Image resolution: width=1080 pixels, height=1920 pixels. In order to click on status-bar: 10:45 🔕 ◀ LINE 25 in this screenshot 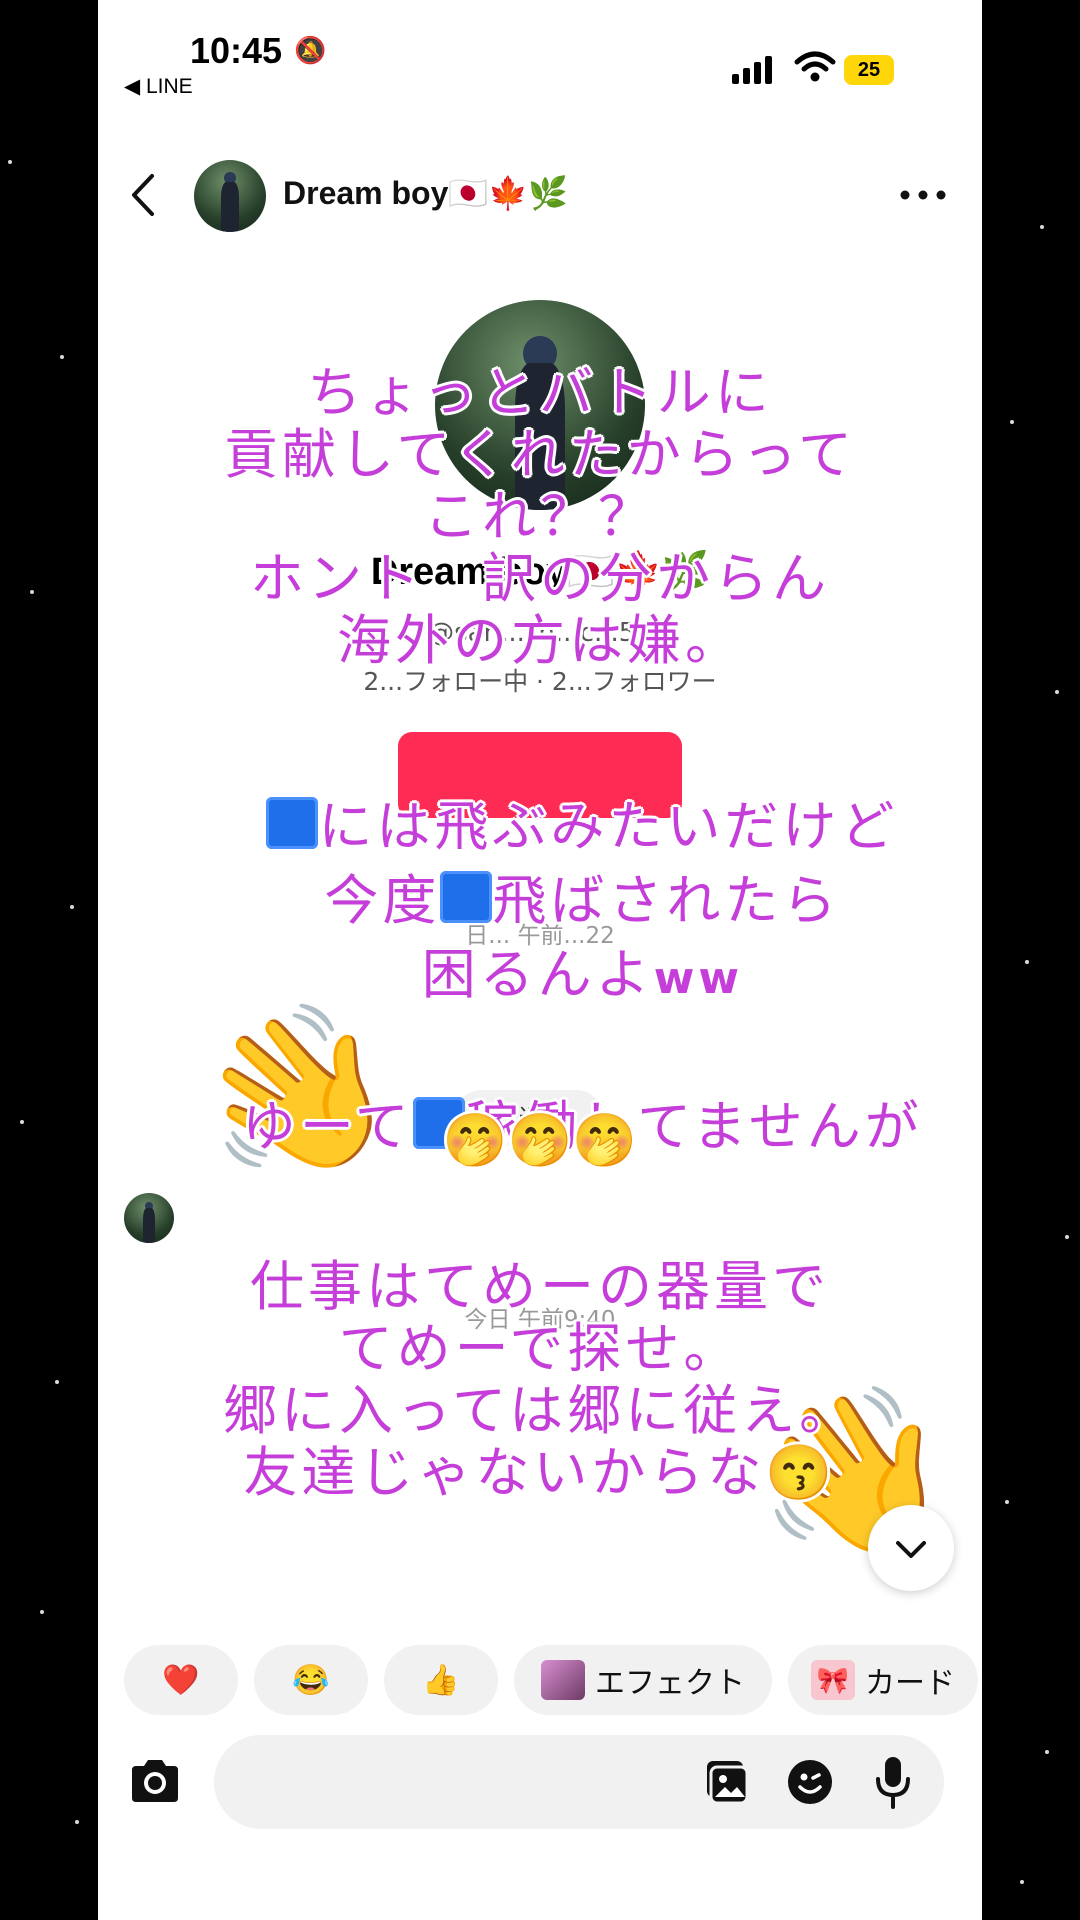, I will do `click(540, 55)`.